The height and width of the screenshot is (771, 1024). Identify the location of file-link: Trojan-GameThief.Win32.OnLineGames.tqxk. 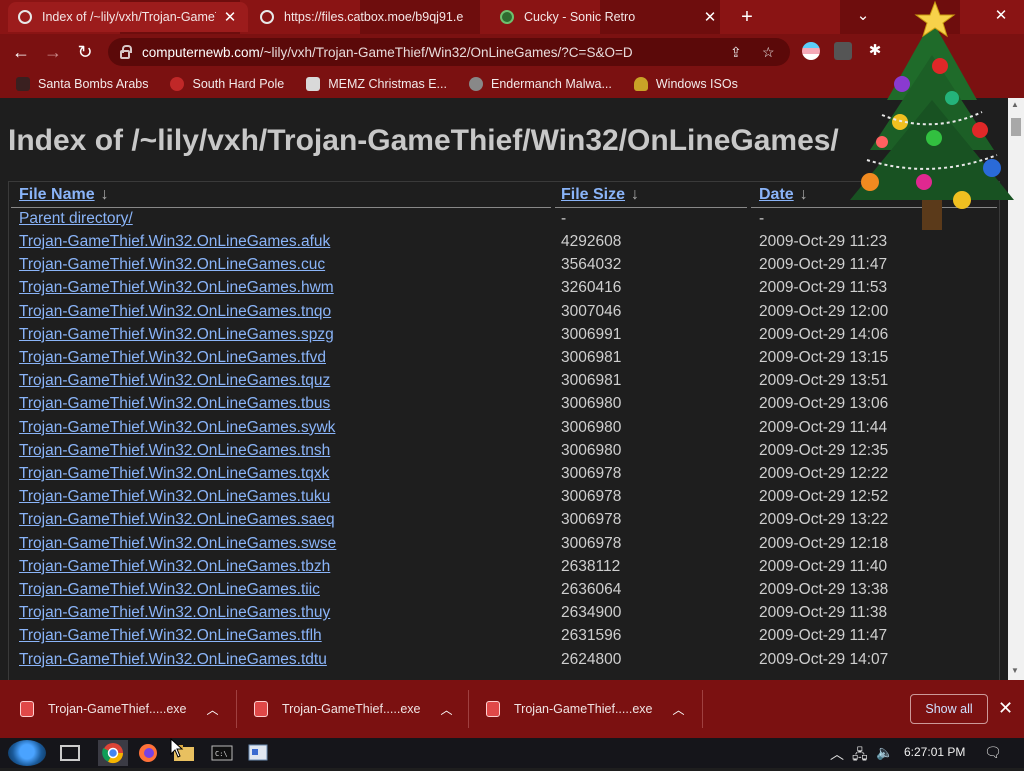
(174, 474).